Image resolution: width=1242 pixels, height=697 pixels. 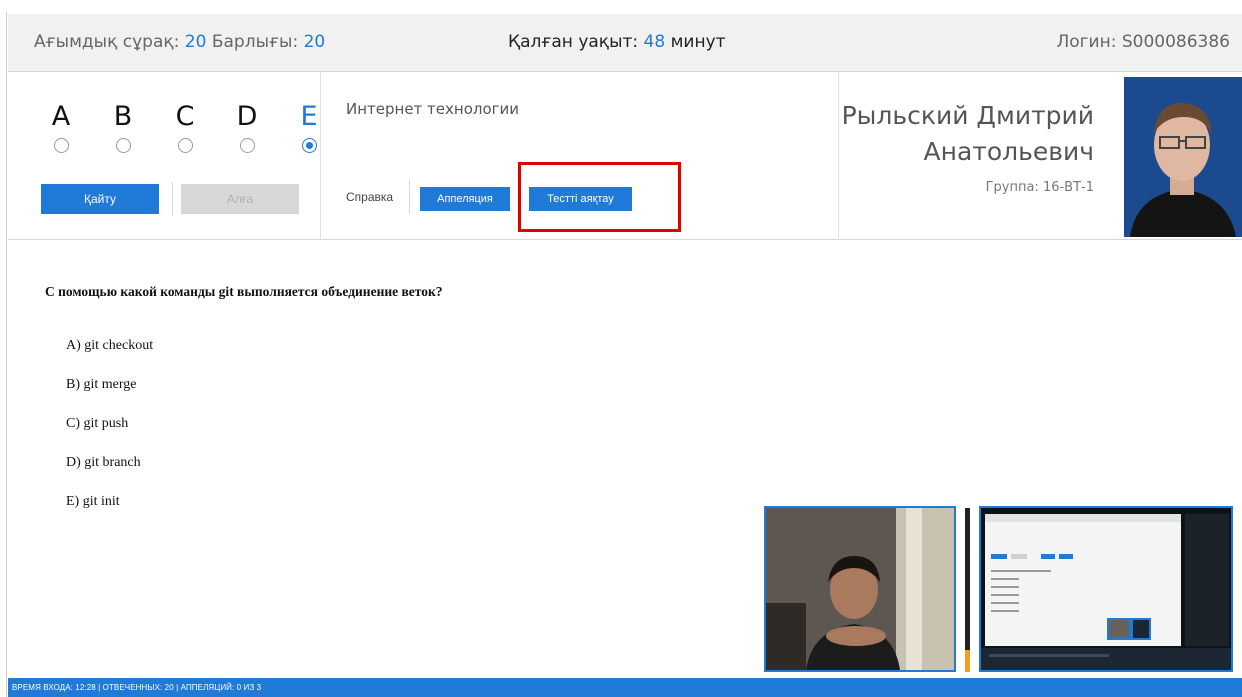 I want to click on current-question-label: Ағымдық сұрақ:, so click(x=107, y=42).